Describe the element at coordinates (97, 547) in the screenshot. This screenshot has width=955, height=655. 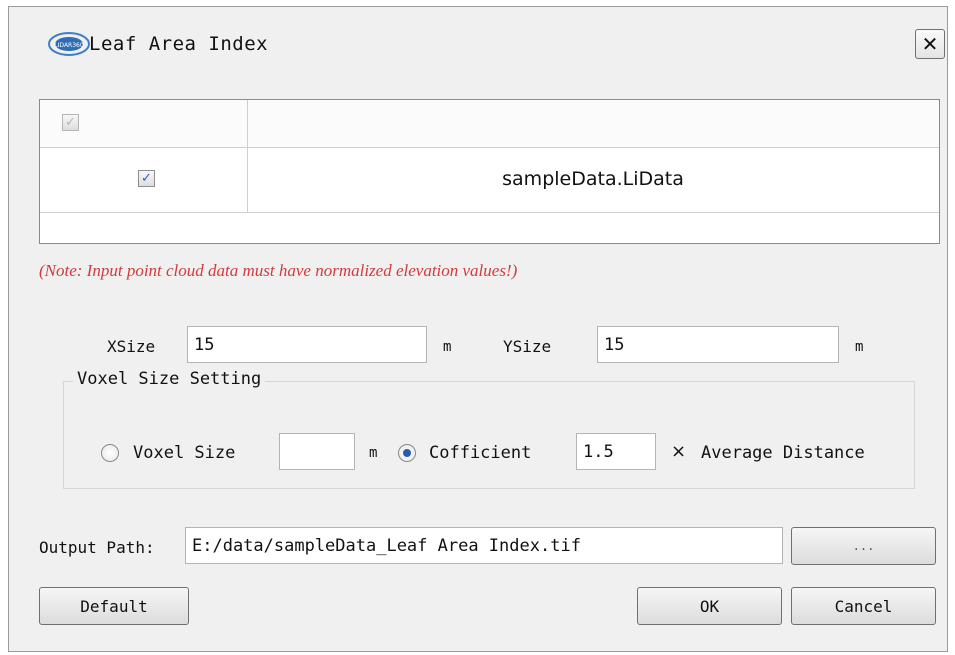
I see `output-path-label: Output Path:` at that location.